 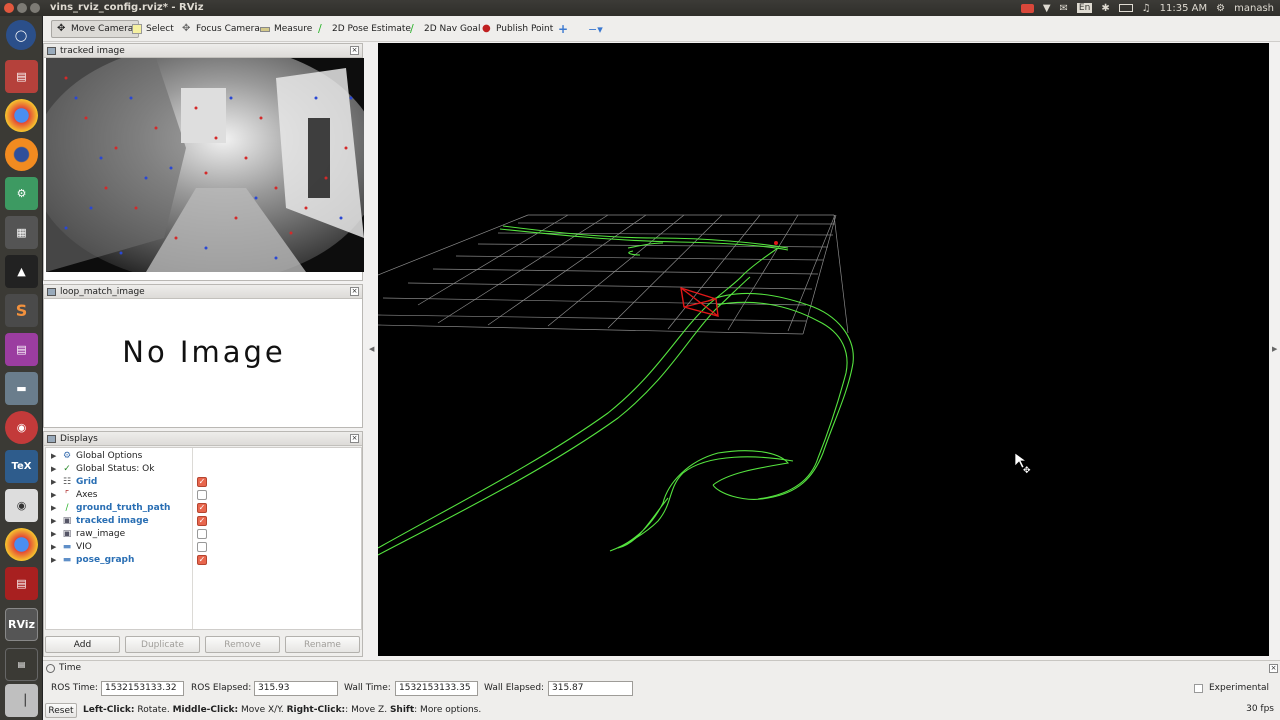 I want to click on software-updater-icon: ⚙, so click(x=21, y=193).